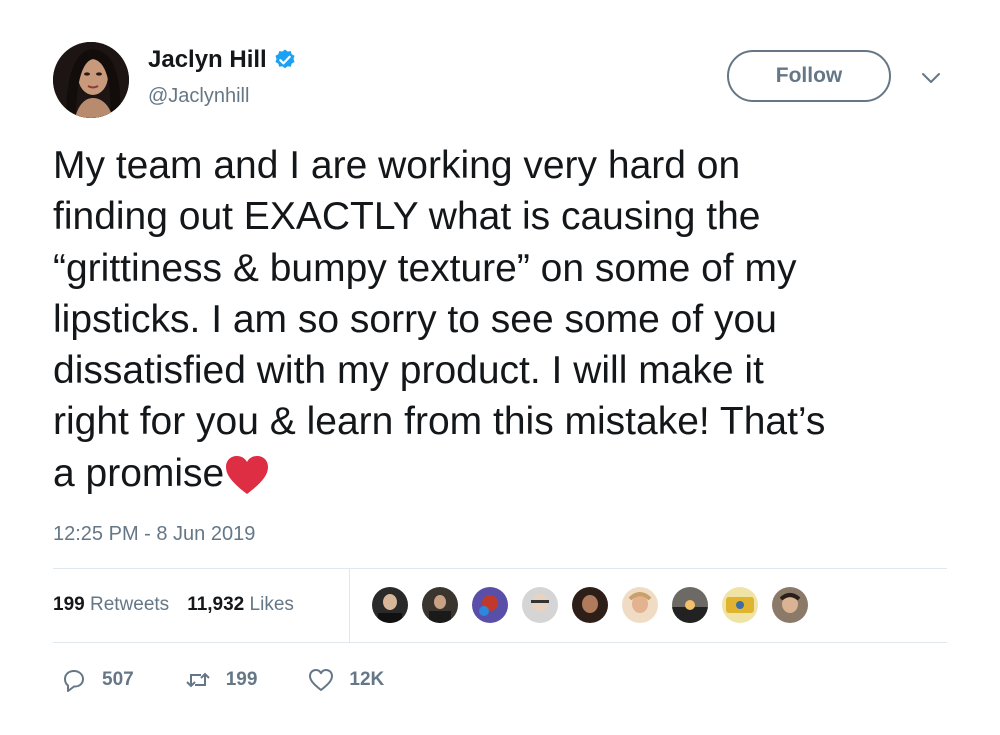  I want to click on tweet-timestamp: 12:25 PM - 8 Jun 2019, so click(154, 534).